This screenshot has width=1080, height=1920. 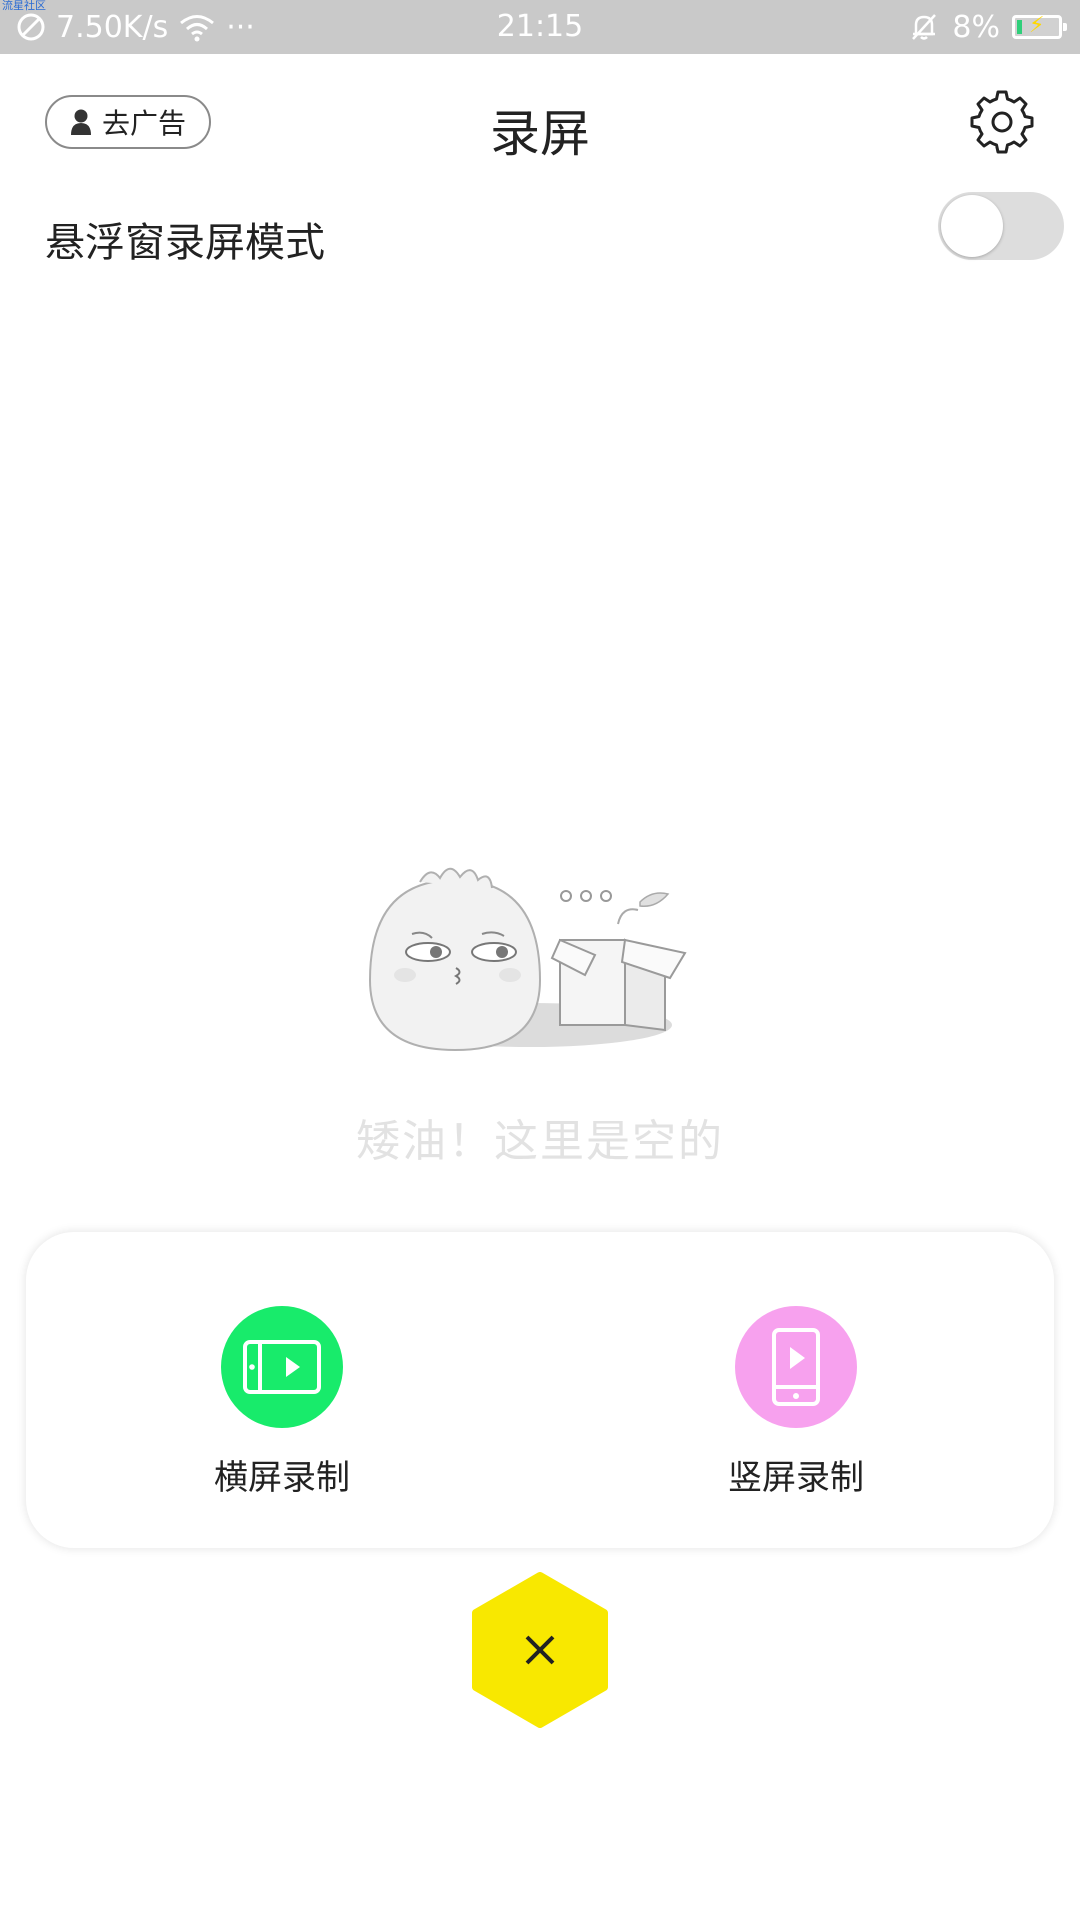 I want to click on landscape-record-label: 横屏录制, so click(x=282, y=1478).